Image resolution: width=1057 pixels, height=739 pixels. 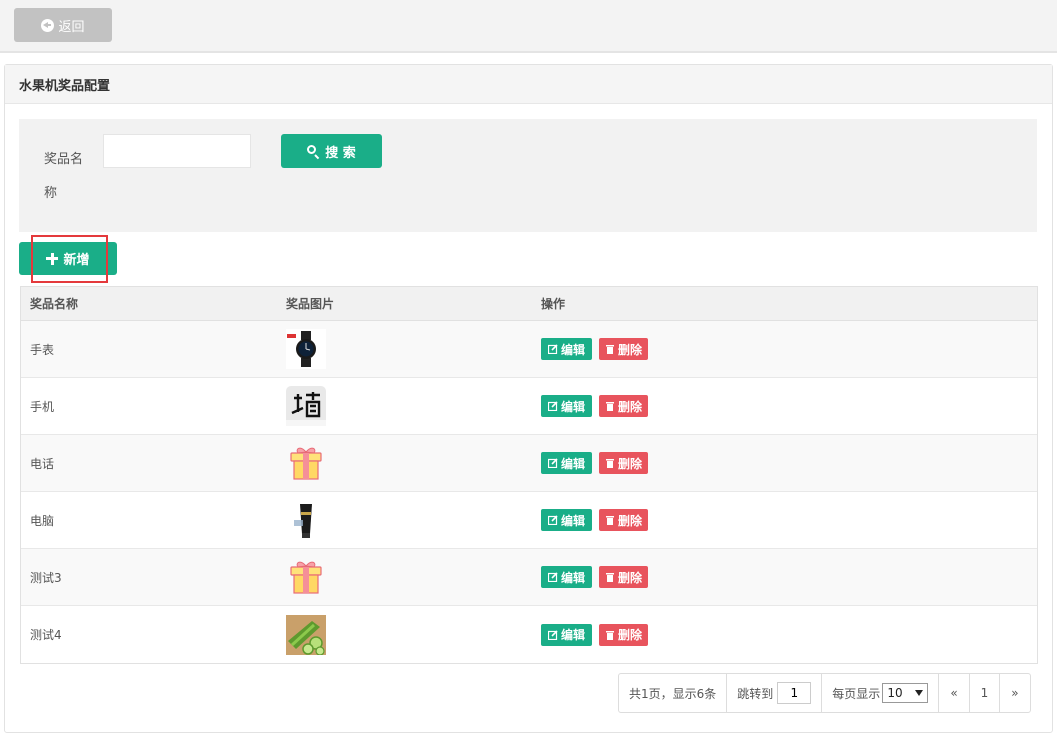 I want to click on product-tube-image, so click(x=306, y=520).